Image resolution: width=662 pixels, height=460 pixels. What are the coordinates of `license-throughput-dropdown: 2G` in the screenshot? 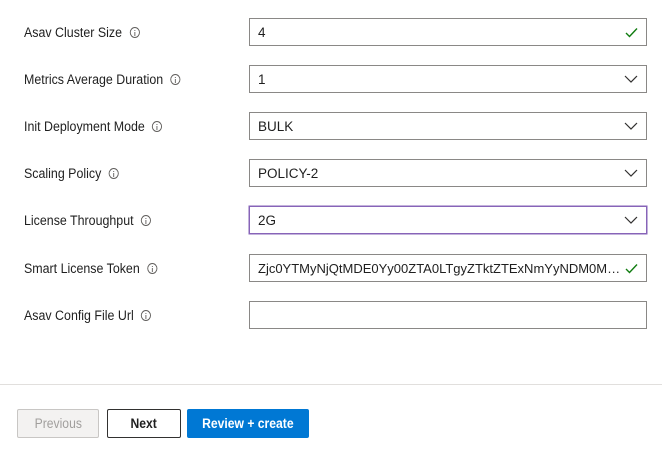 It's located at (448, 220).